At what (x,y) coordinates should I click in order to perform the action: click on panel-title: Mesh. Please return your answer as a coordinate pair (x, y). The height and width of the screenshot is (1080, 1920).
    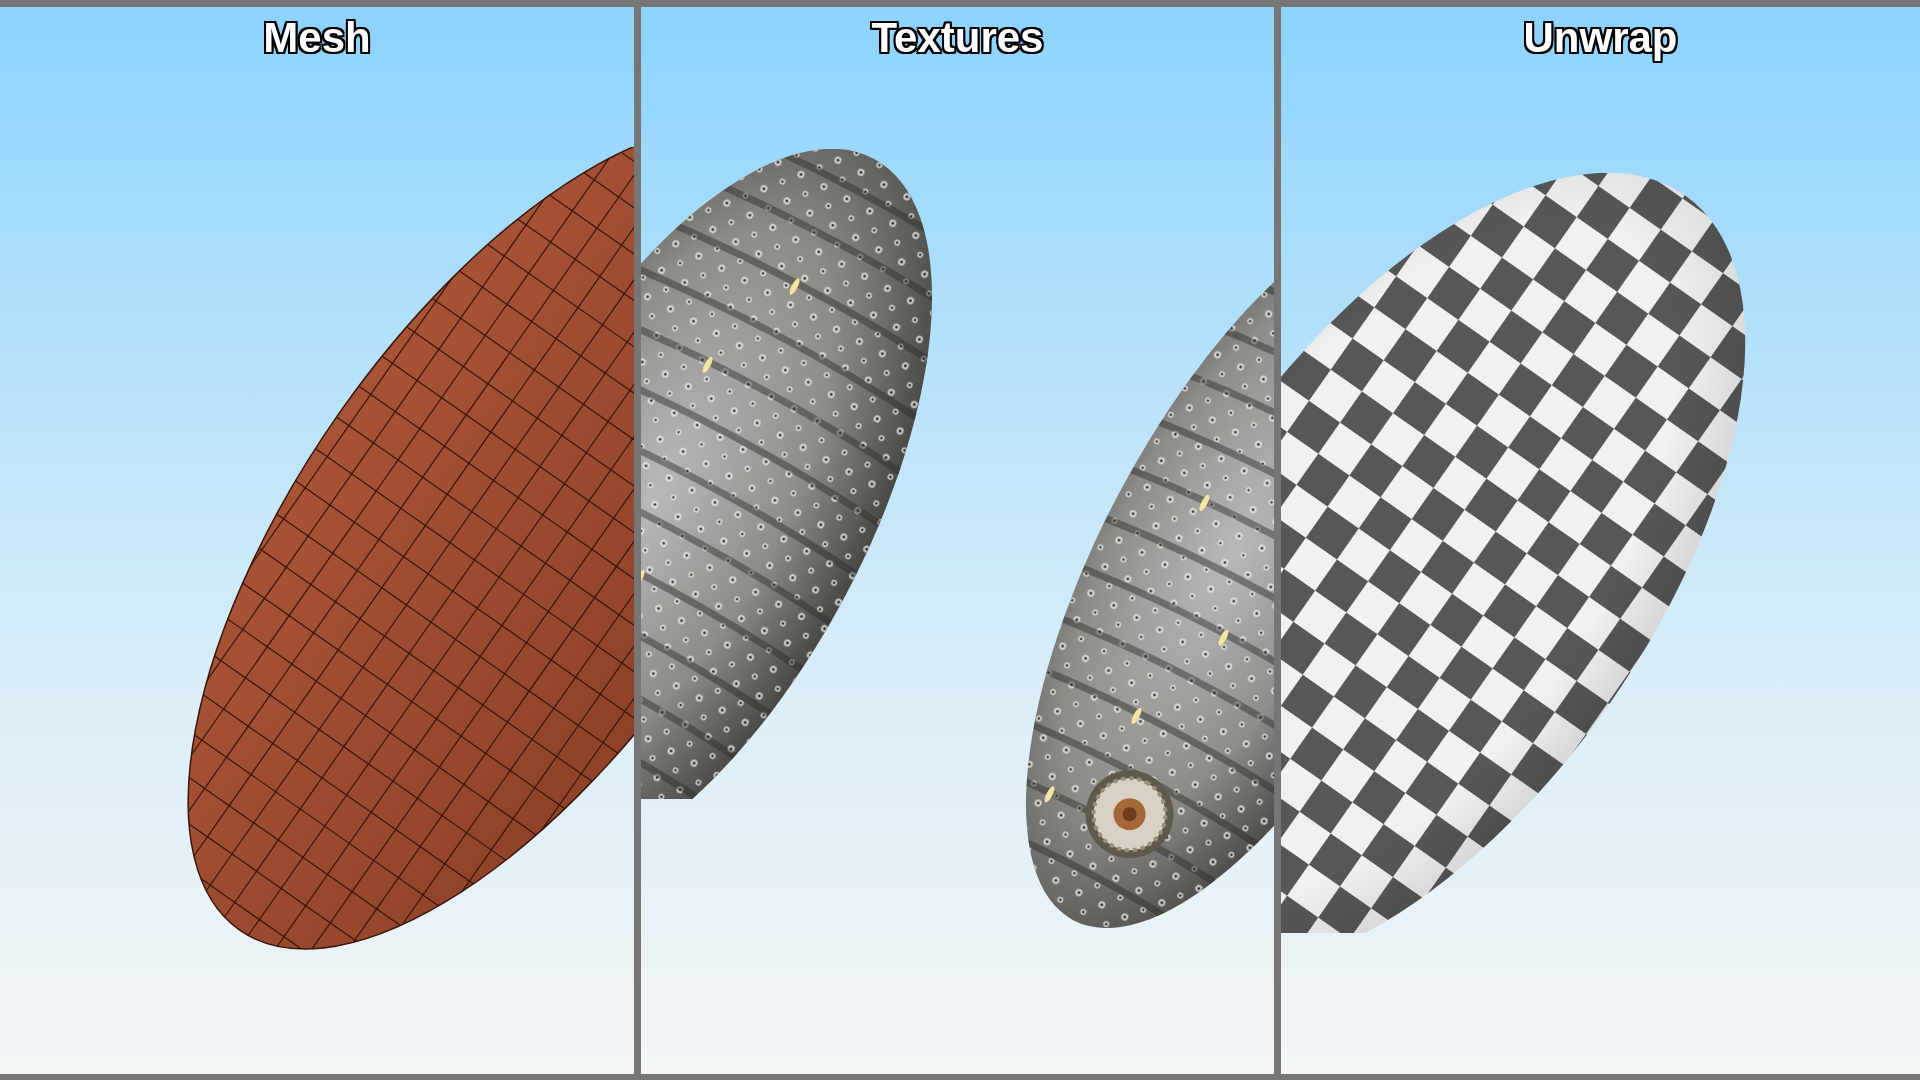
    Looking at the image, I should click on (317, 38).